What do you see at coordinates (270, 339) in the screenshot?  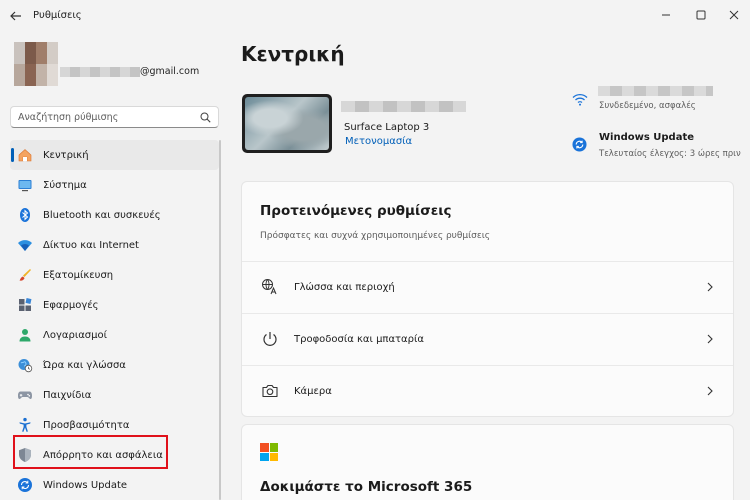 I see `power-icon` at bounding box center [270, 339].